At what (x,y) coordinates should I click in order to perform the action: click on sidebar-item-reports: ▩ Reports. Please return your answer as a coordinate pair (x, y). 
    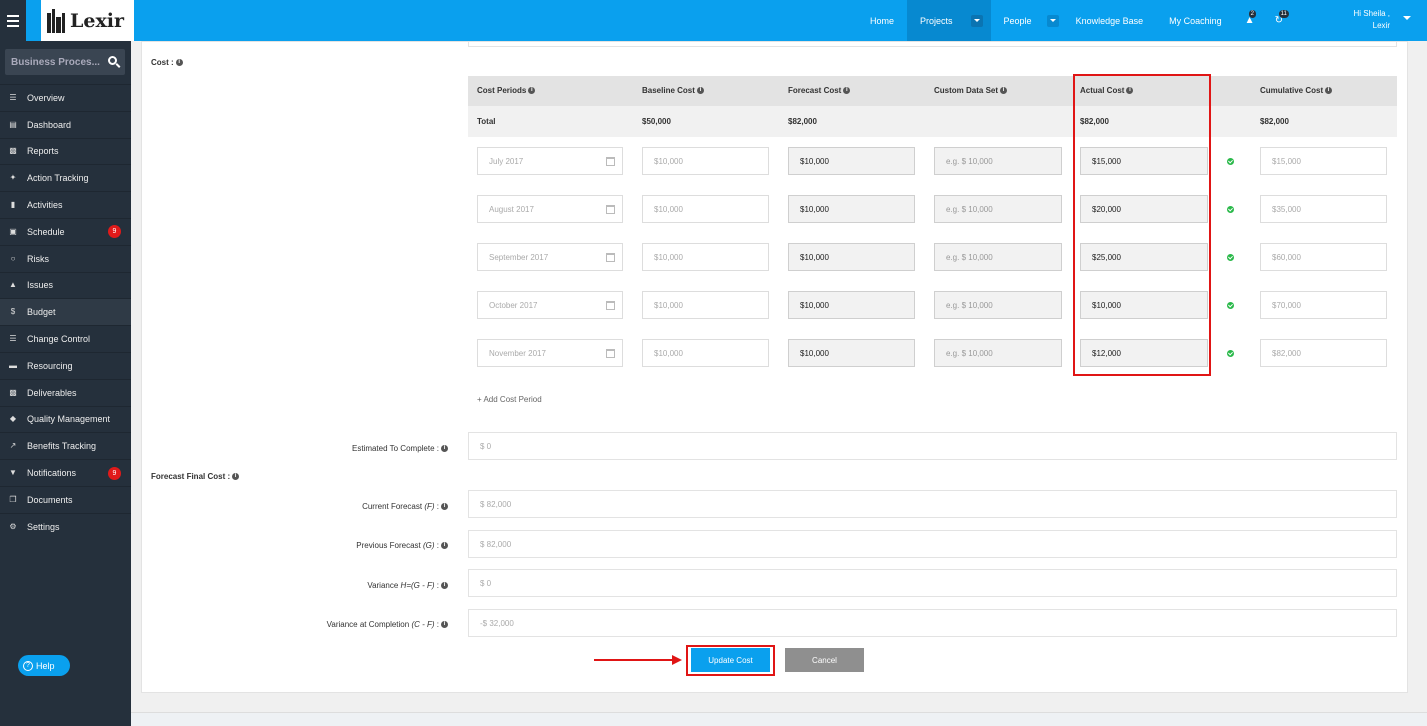
    Looking at the image, I should click on (65, 151).